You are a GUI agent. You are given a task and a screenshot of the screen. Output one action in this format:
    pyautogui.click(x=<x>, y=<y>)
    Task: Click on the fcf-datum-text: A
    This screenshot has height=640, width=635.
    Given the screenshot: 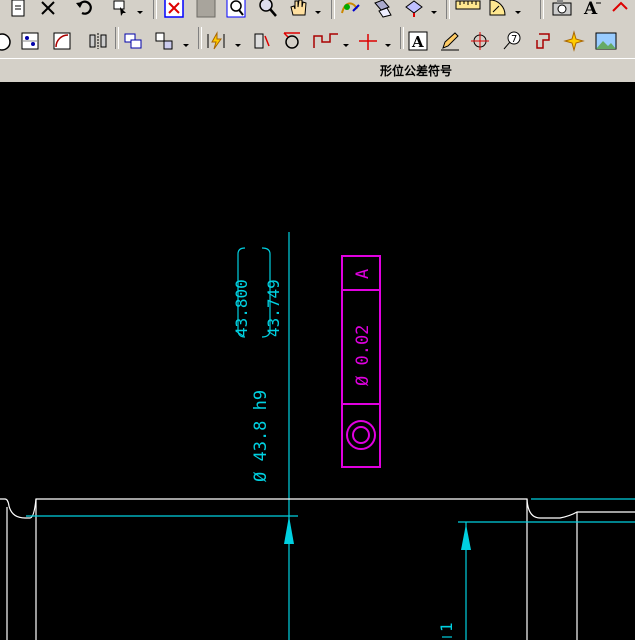 What is the action you would take?
    pyautogui.click(x=363, y=274)
    